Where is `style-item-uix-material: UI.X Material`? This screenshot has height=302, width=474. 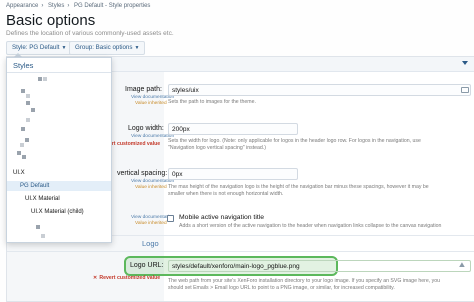 style-item-uix-material: UI.X Material is located at coordinates (59, 199).